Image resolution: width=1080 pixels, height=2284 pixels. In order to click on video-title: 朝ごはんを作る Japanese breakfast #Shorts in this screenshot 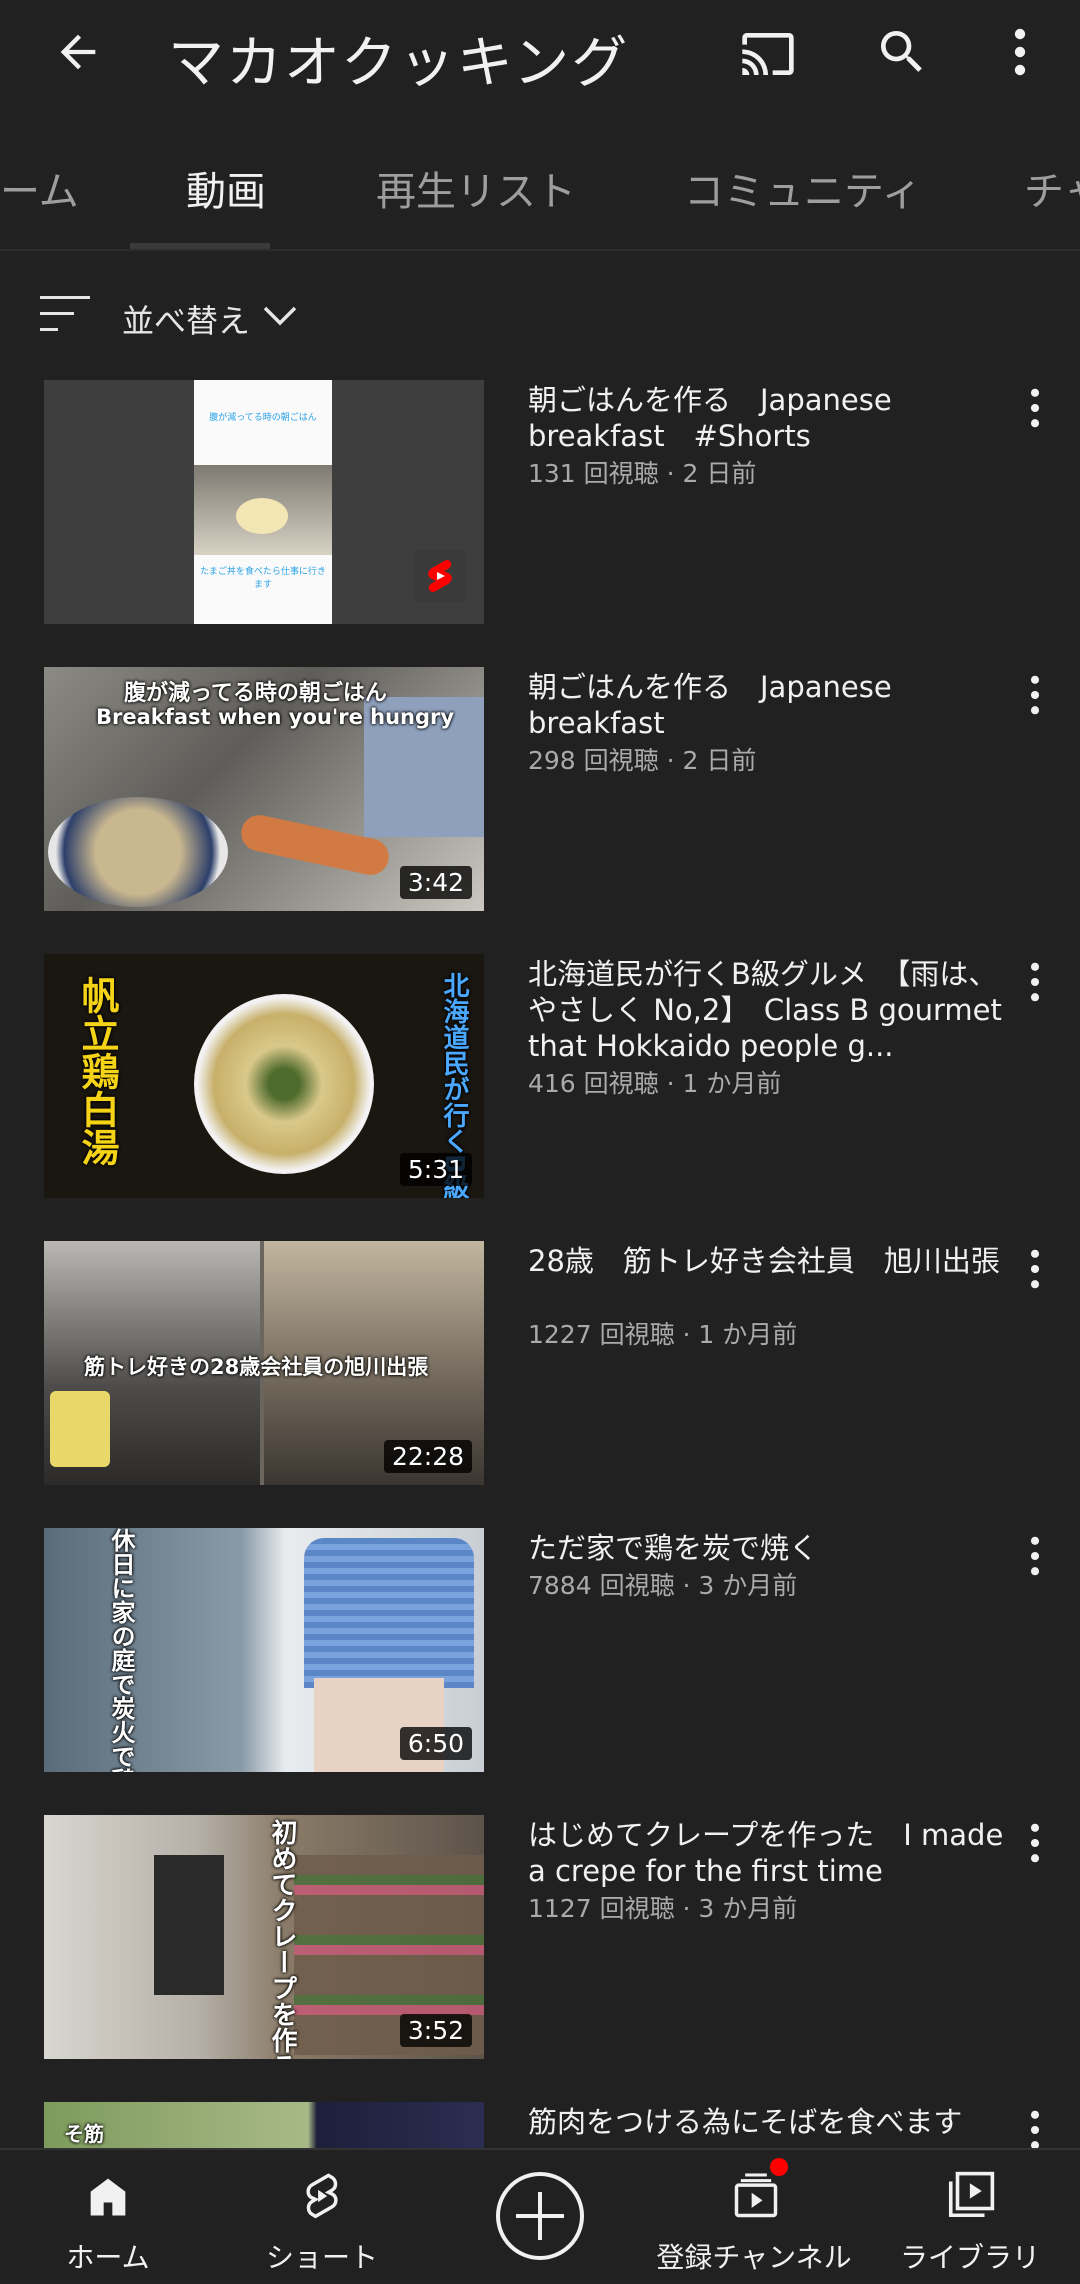, I will do `click(710, 418)`.